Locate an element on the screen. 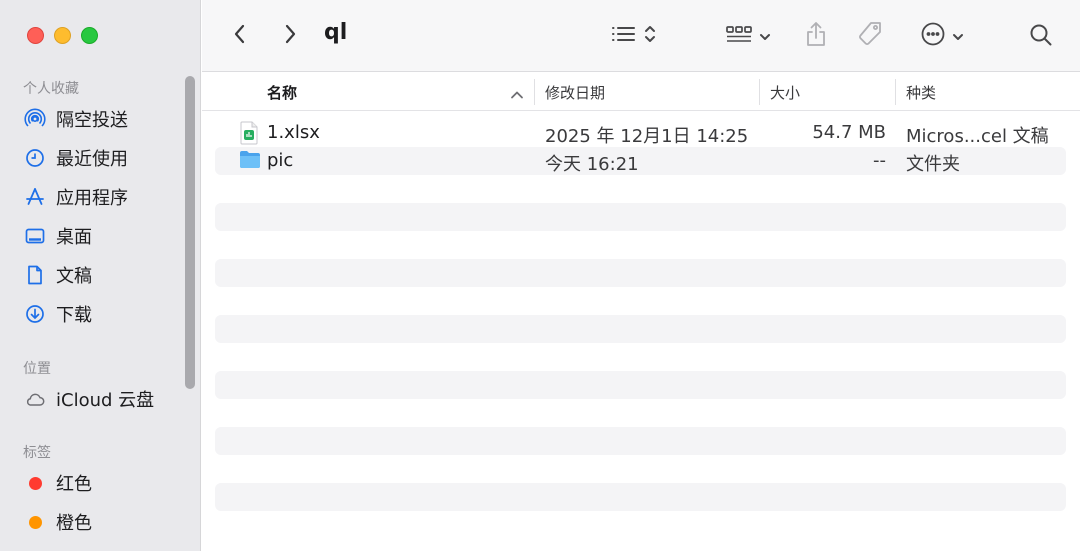 The height and width of the screenshot is (551, 1080). back-button is located at coordinates (240, 36).